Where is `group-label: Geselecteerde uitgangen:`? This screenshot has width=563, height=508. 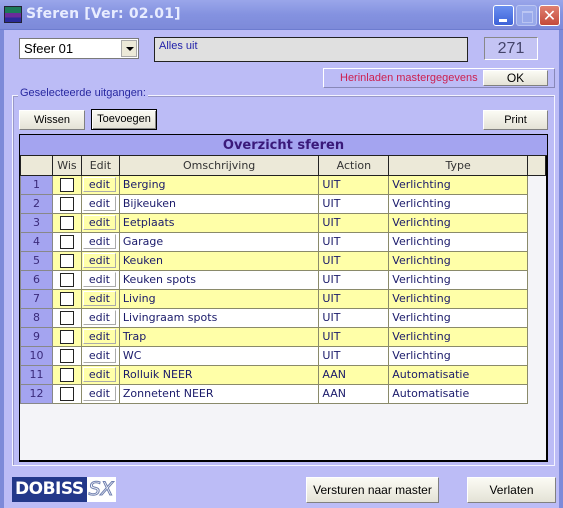 group-label: Geselecteerde uitgangen: is located at coordinates (83, 93).